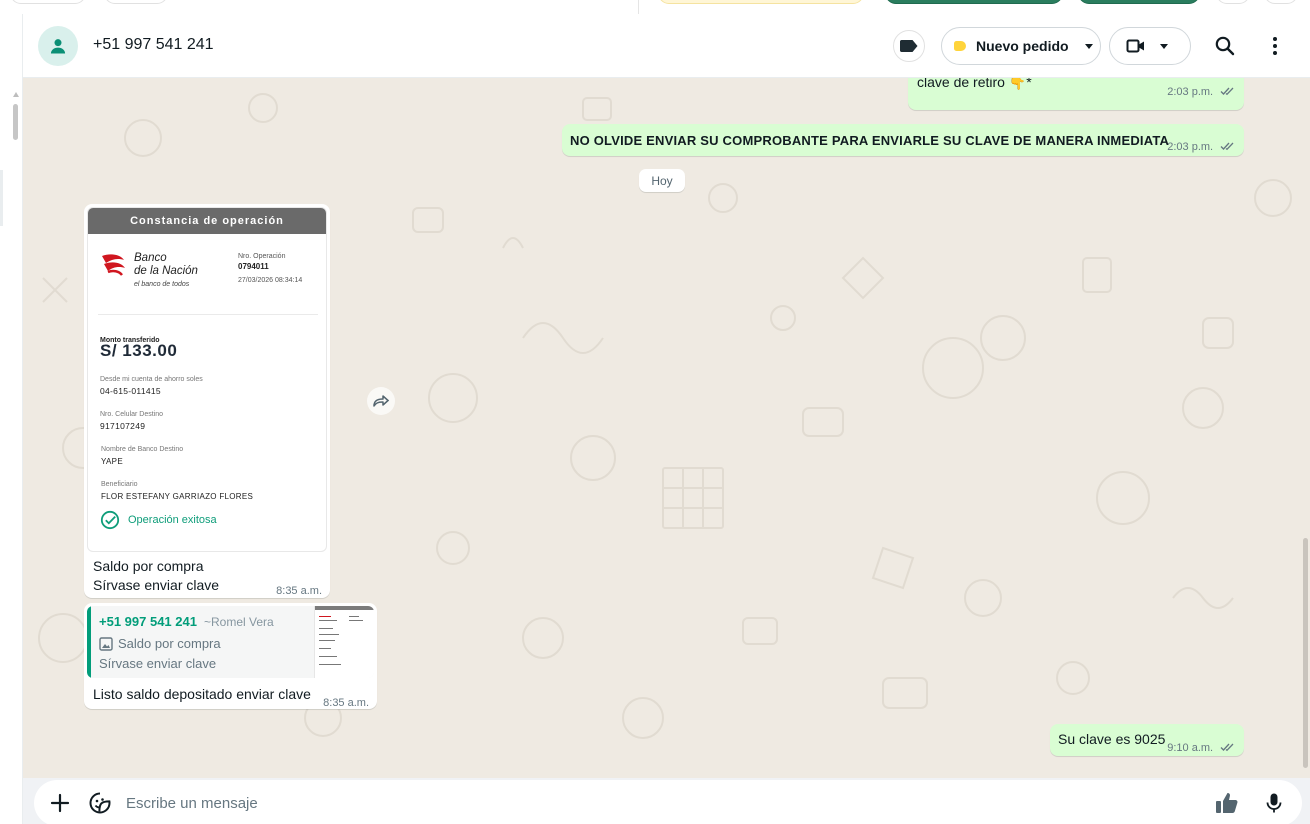  I want to click on bank-name: Banco de la Nación el banco de todos, so click(166, 271).